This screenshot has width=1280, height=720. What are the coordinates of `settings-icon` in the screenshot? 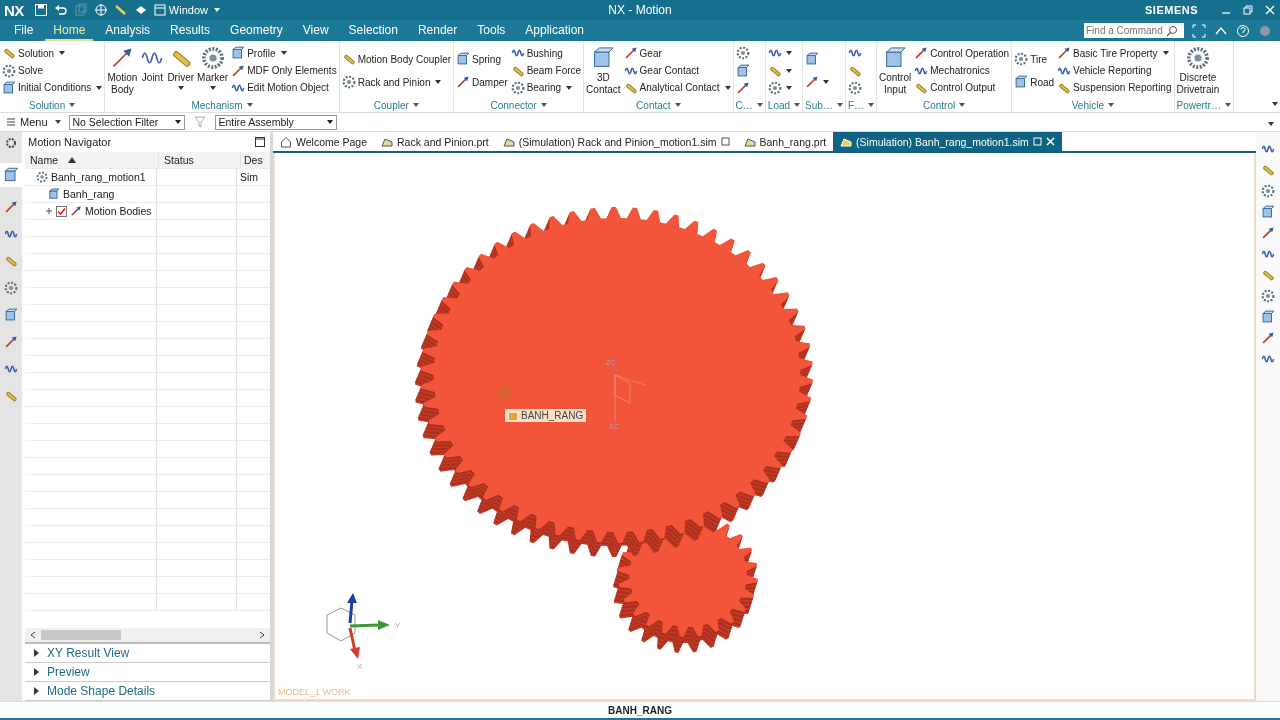 It's located at (11, 143).